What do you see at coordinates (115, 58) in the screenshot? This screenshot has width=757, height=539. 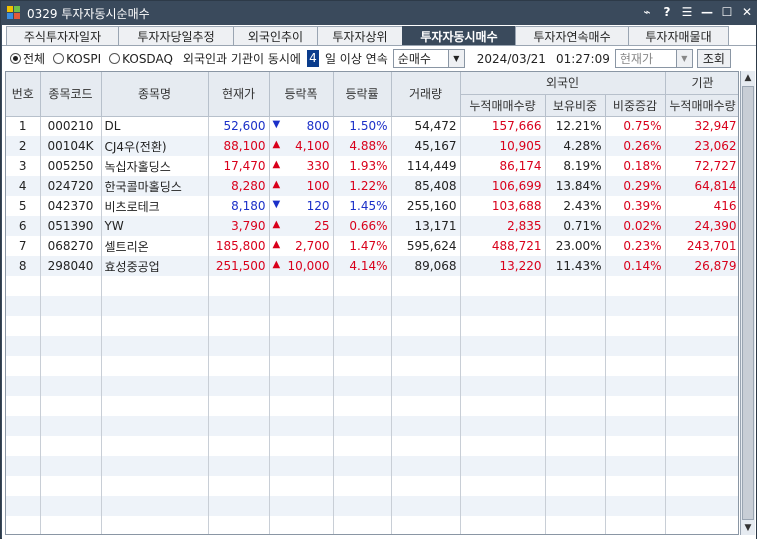 I see `radio-icon` at bounding box center [115, 58].